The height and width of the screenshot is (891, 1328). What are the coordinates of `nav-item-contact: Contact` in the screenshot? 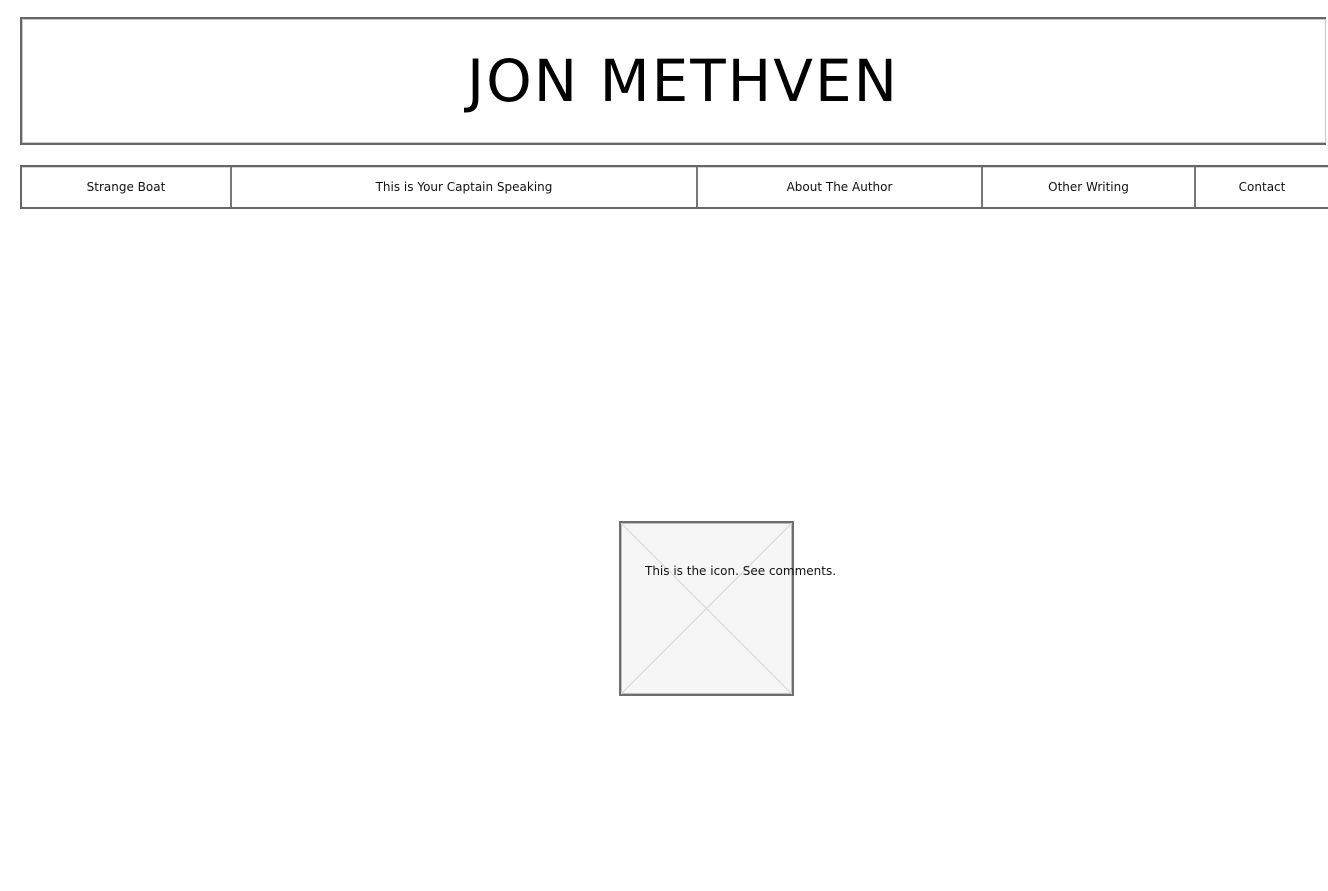 It's located at (1262, 187).